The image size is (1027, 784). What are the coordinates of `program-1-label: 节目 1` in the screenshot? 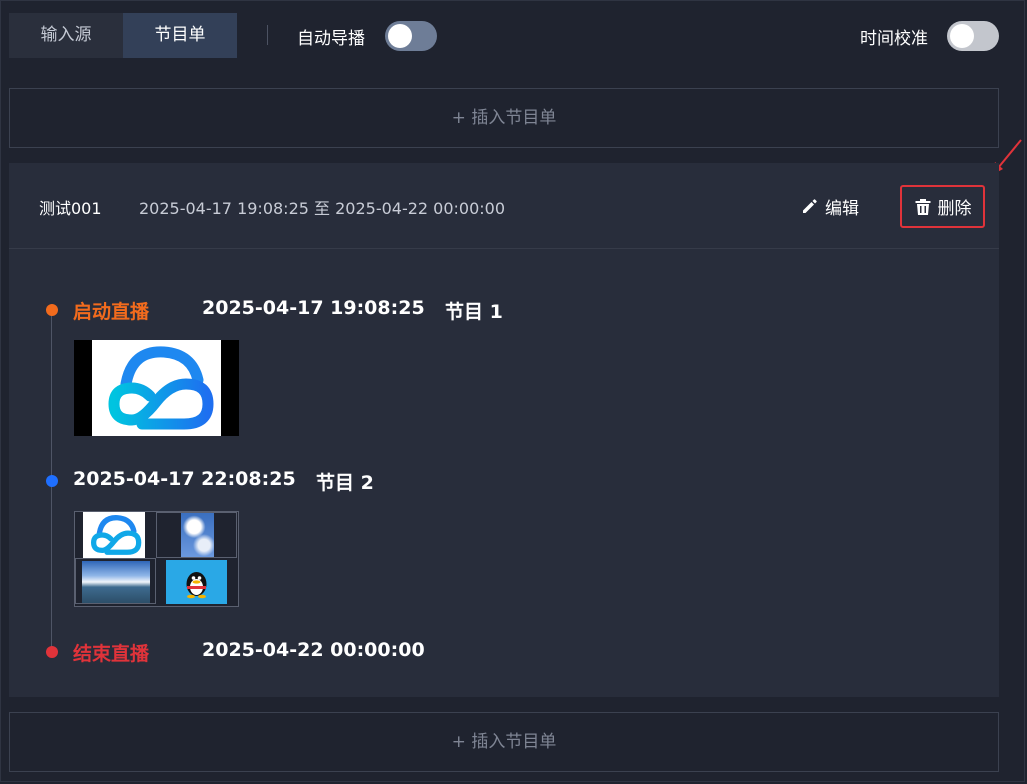 It's located at (474, 312).